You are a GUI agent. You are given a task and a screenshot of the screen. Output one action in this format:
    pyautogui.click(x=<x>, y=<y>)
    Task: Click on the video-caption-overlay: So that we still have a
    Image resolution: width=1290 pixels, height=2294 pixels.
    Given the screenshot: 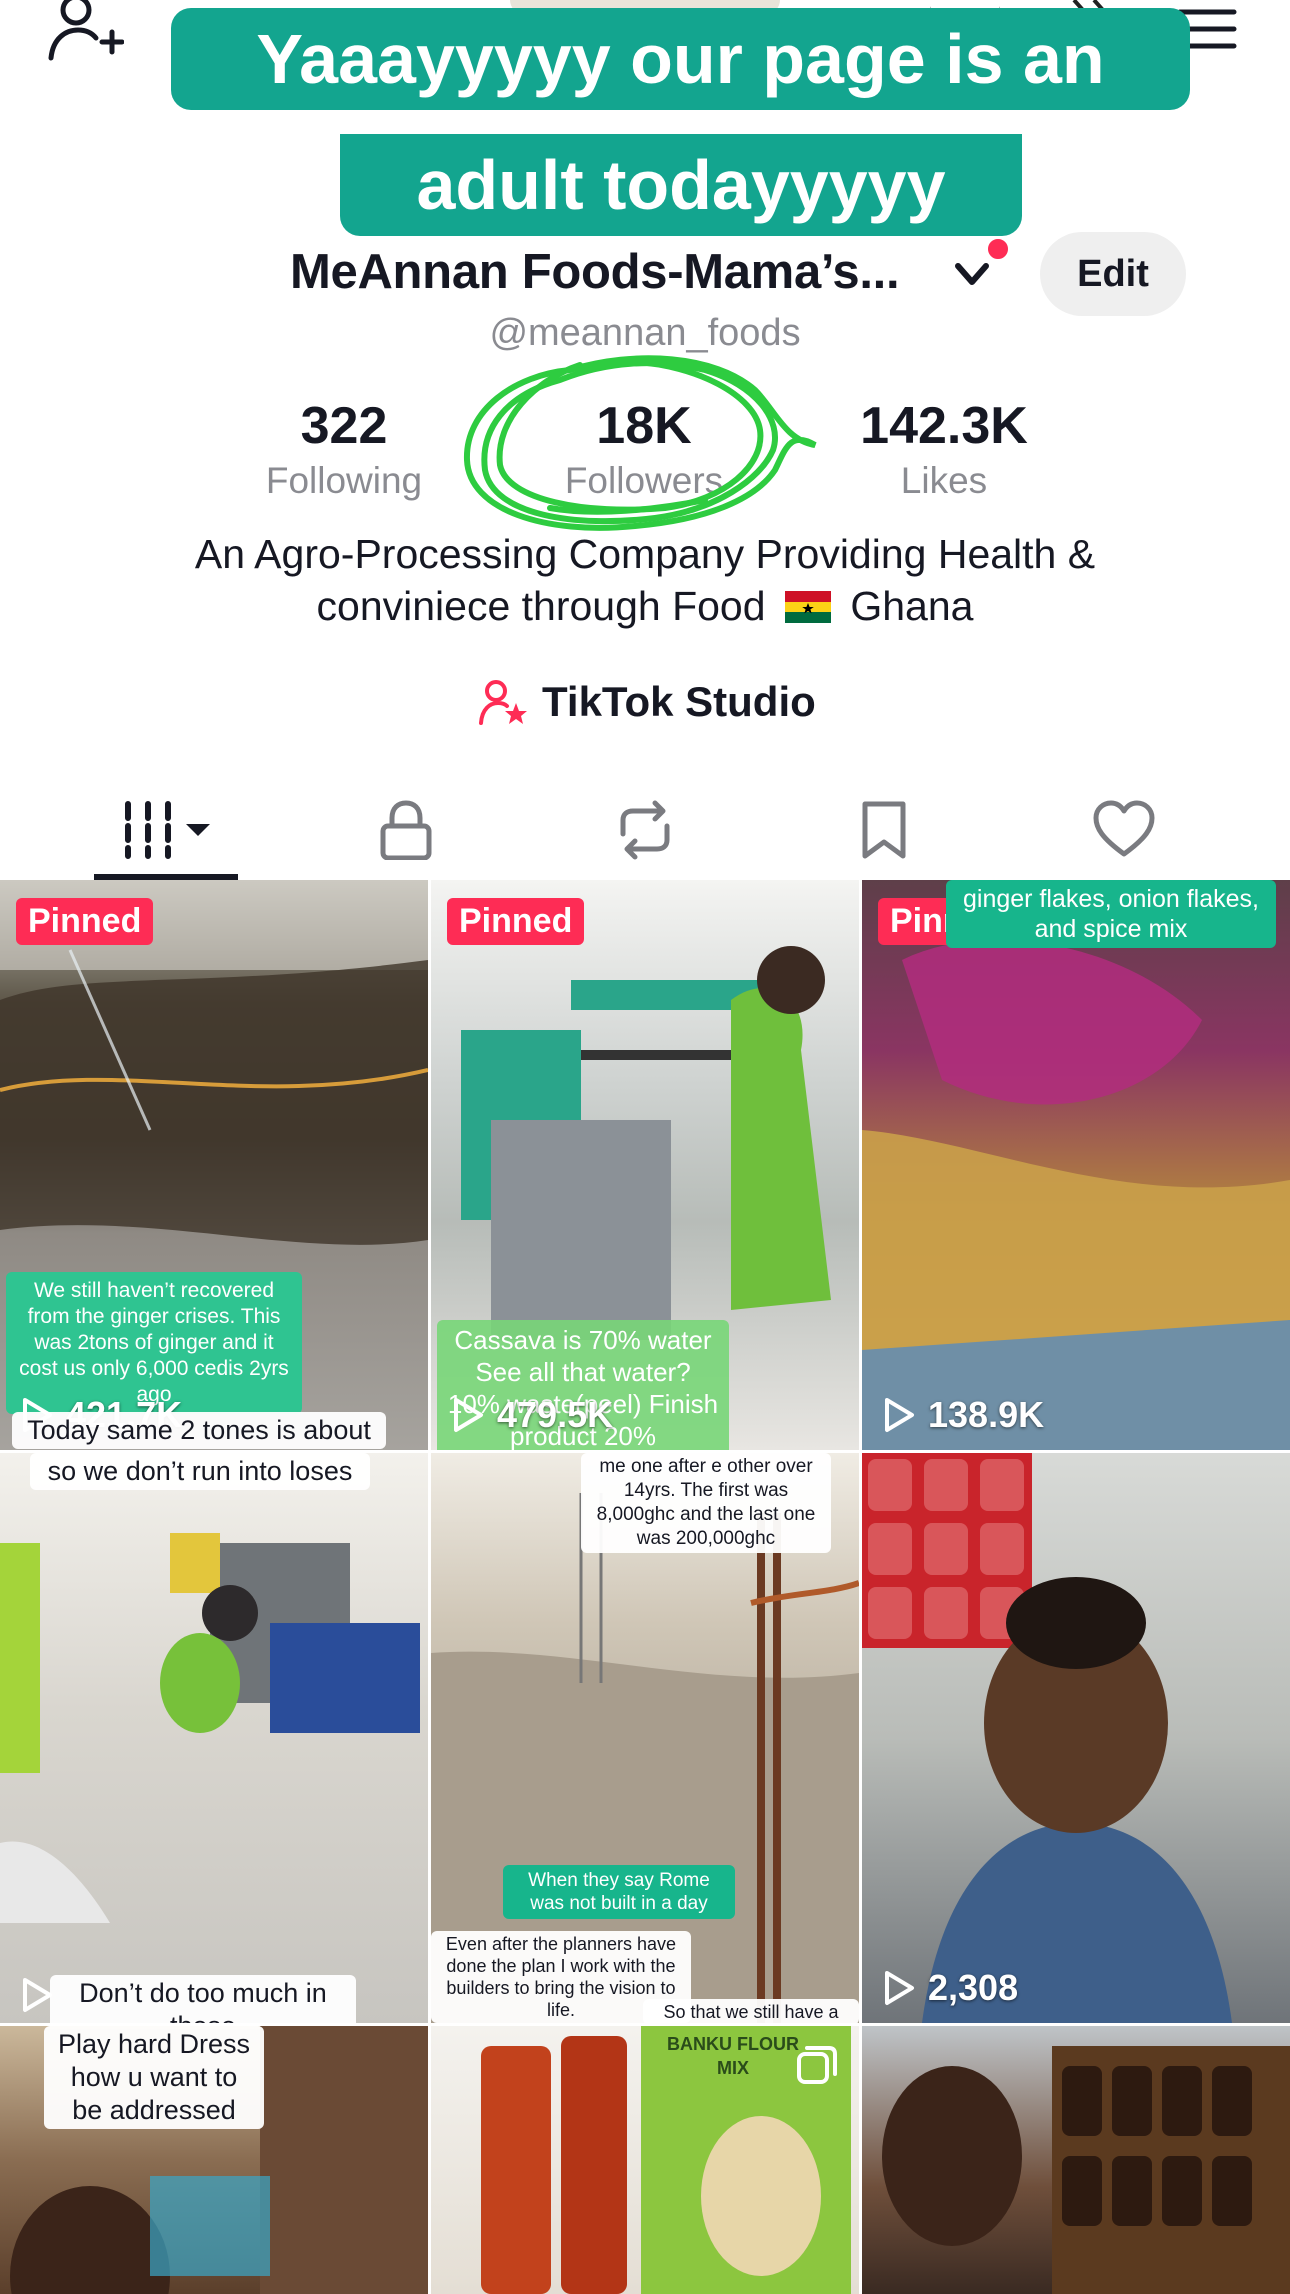 What is the action you would take?
    pyautogui.click(x=751, y=2011)
    